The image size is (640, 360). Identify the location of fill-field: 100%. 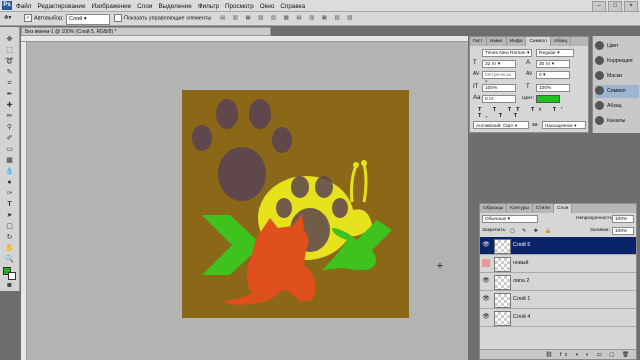
(623, 231).